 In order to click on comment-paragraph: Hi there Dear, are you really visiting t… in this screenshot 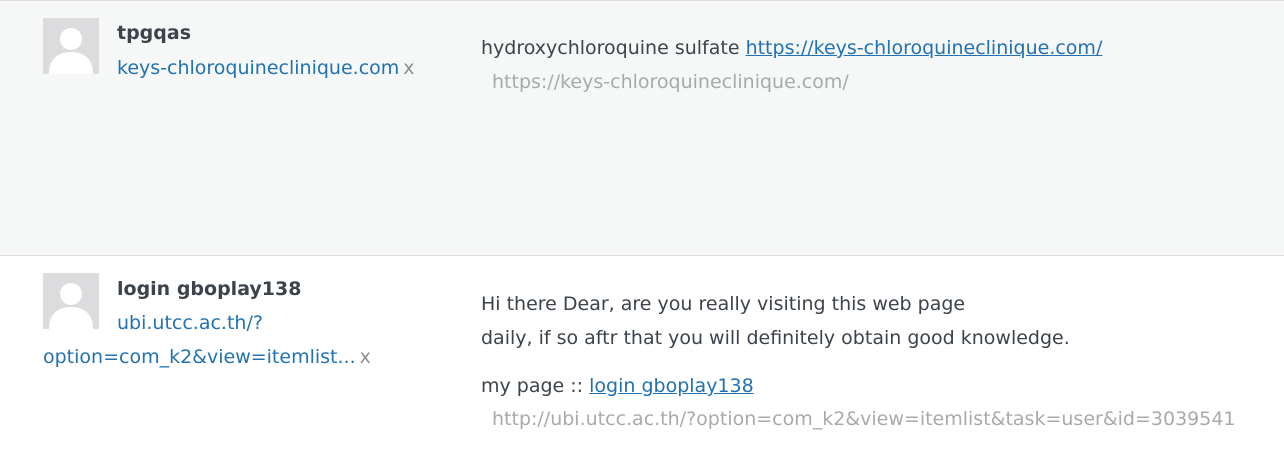, I will do `click(775, 321)`.